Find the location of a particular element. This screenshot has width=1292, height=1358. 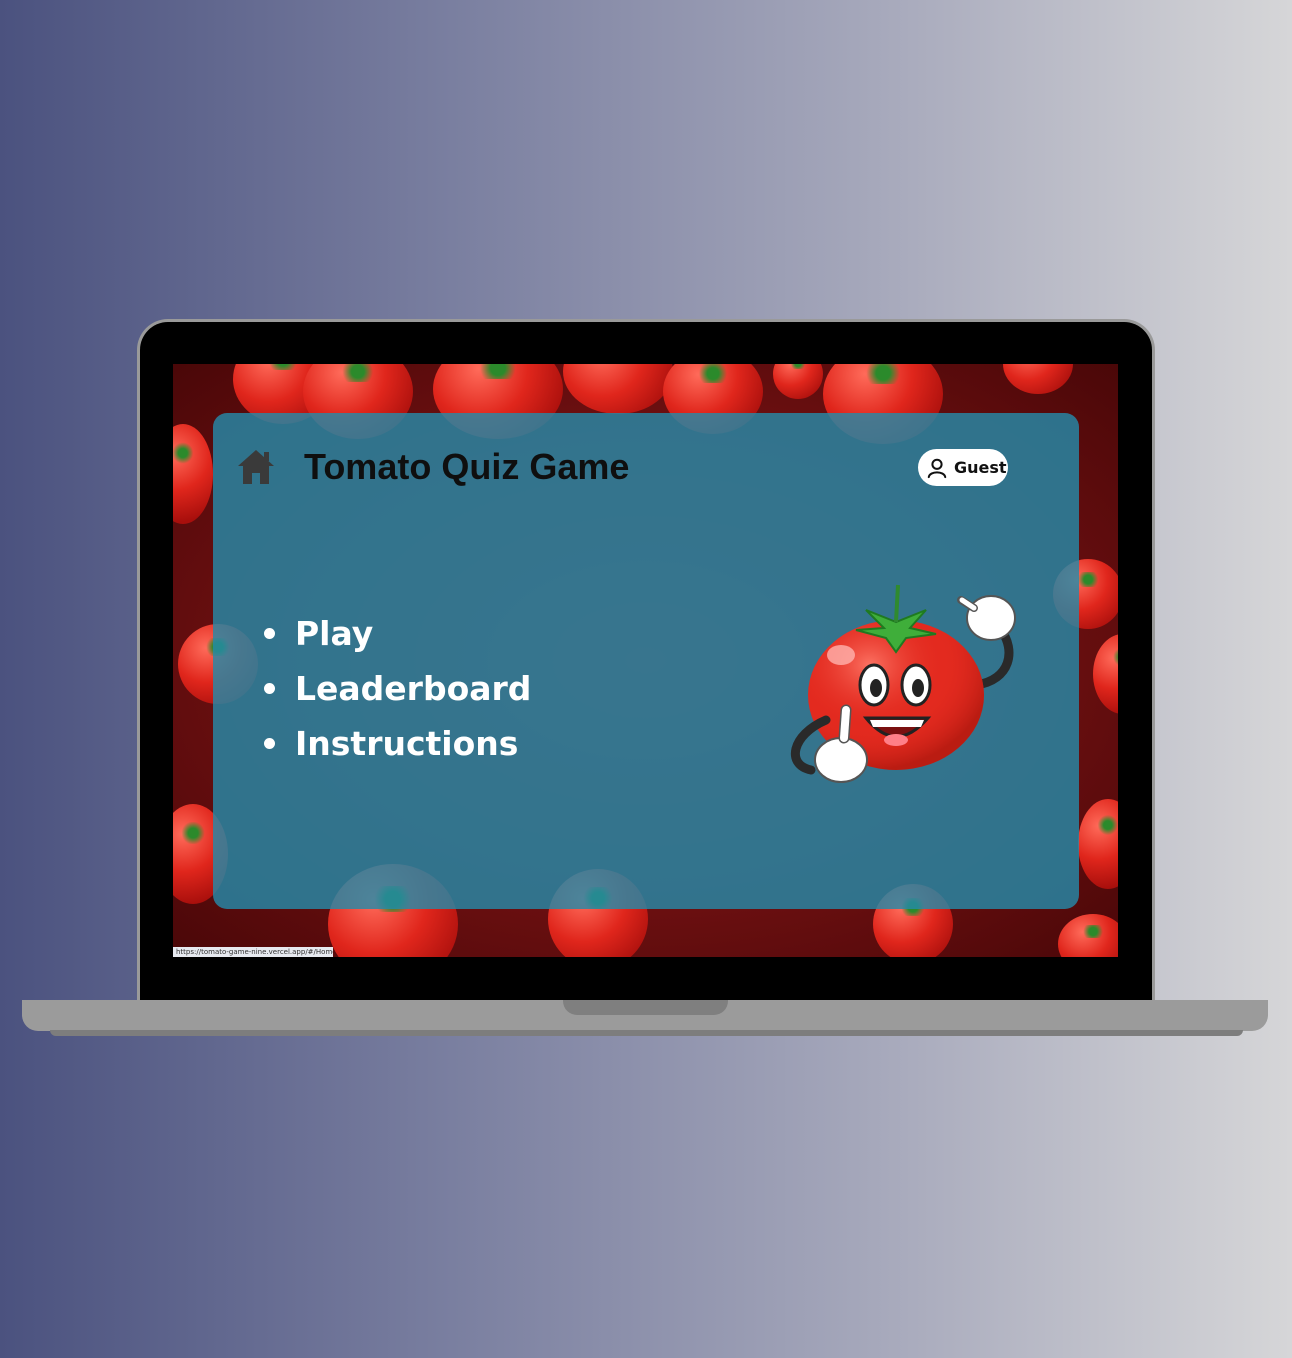

page-title: Tomato Quiz Game is located at coordinates (467, 466).